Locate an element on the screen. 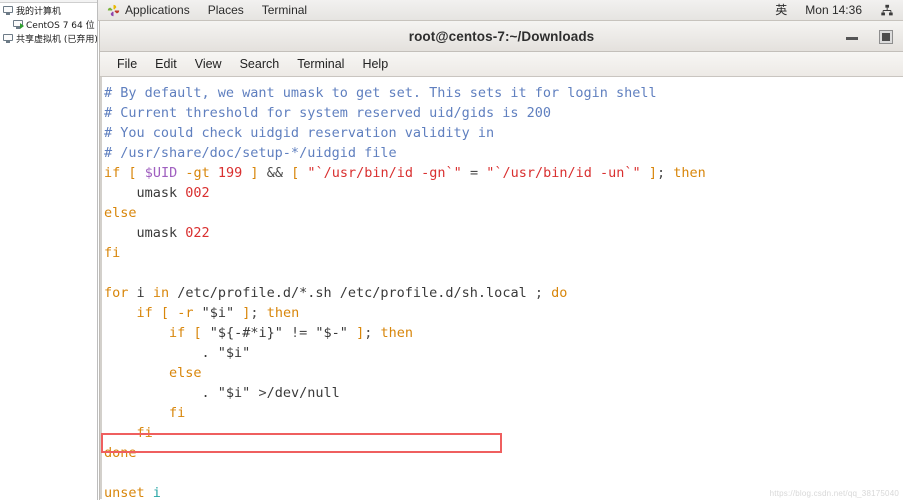 The image size is (903, 500). code-token: 002 is located at coordinates (197, 193).